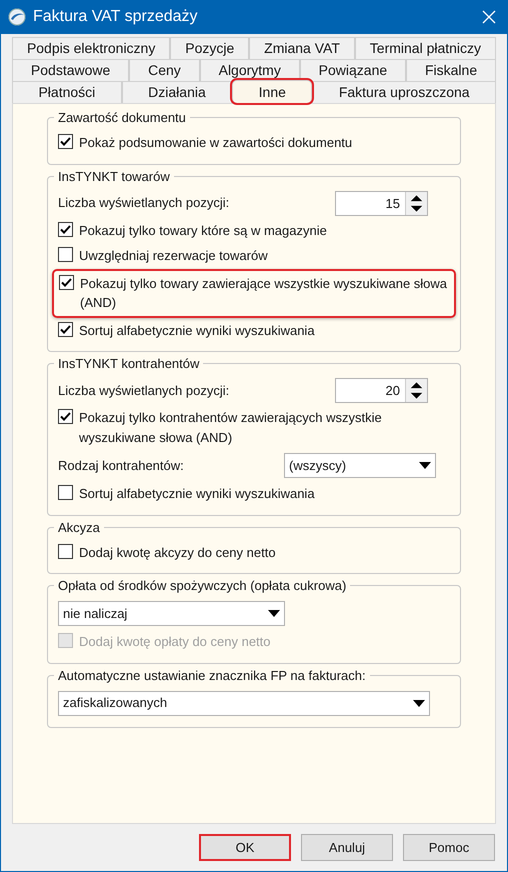 The image size is (508, 872). What do you see at coordinates (489, 17) in the screenshot?
I see `close-icon` at bounding box center [489, 17].